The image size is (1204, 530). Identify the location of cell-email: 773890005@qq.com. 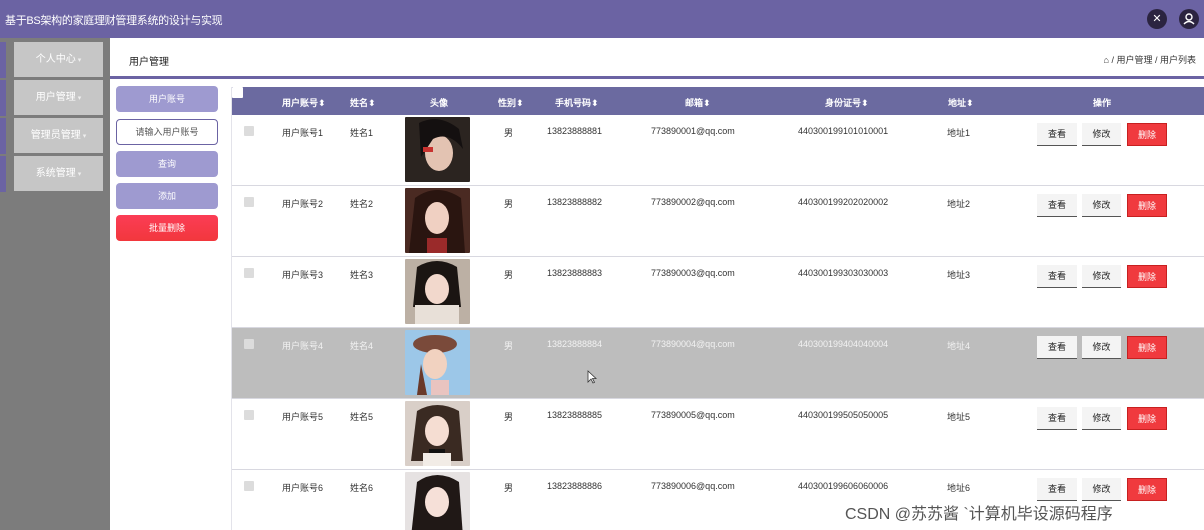
(693, 415).